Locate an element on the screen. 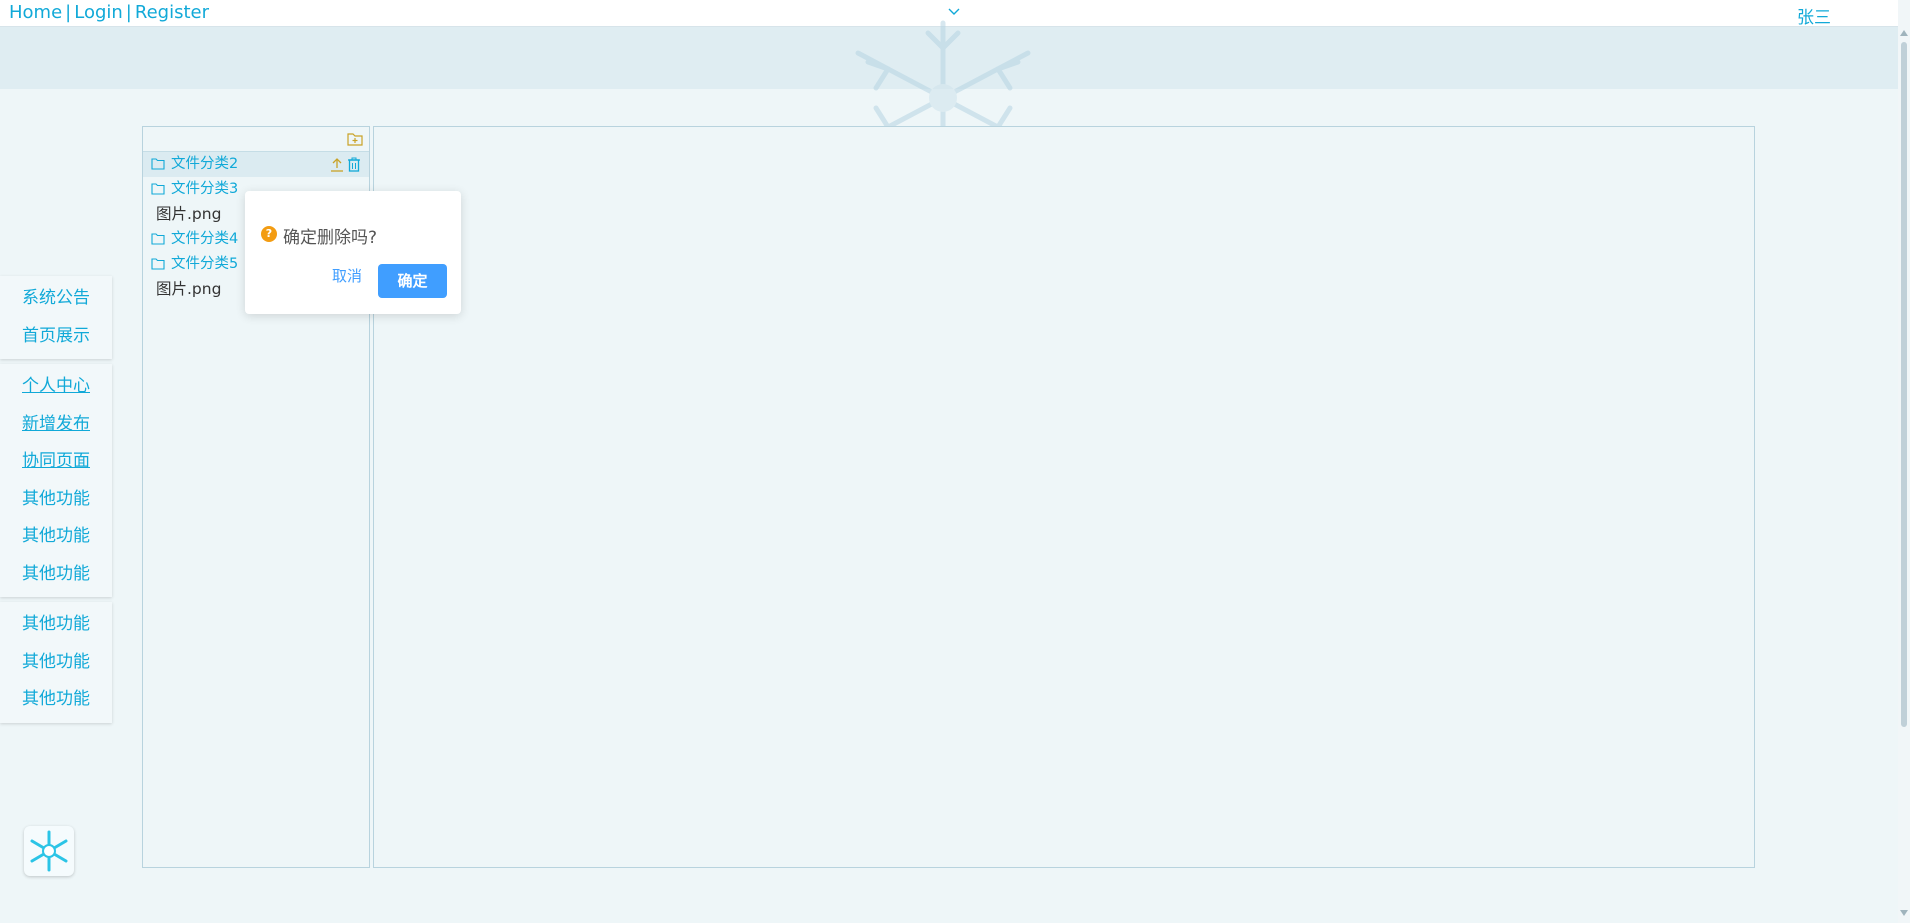 The height and width of the screenshot is (923, 1910). sidebar-item-home-display: 首页展示 is located at coordinates (56, 337).